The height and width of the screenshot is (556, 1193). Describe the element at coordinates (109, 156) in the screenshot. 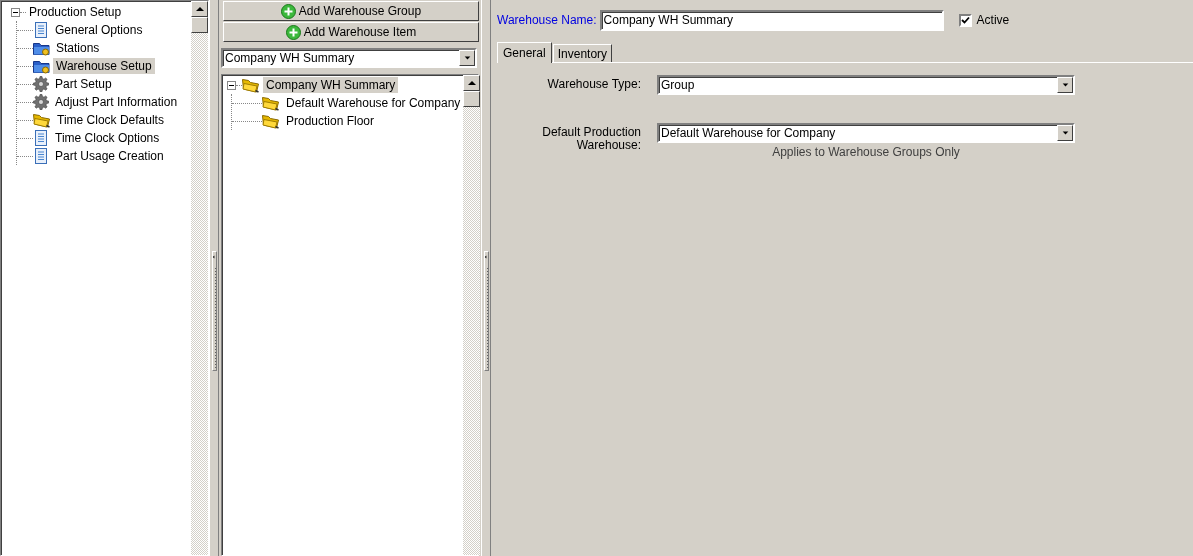

I see `tree-item: Part Usage Creation` at that location.